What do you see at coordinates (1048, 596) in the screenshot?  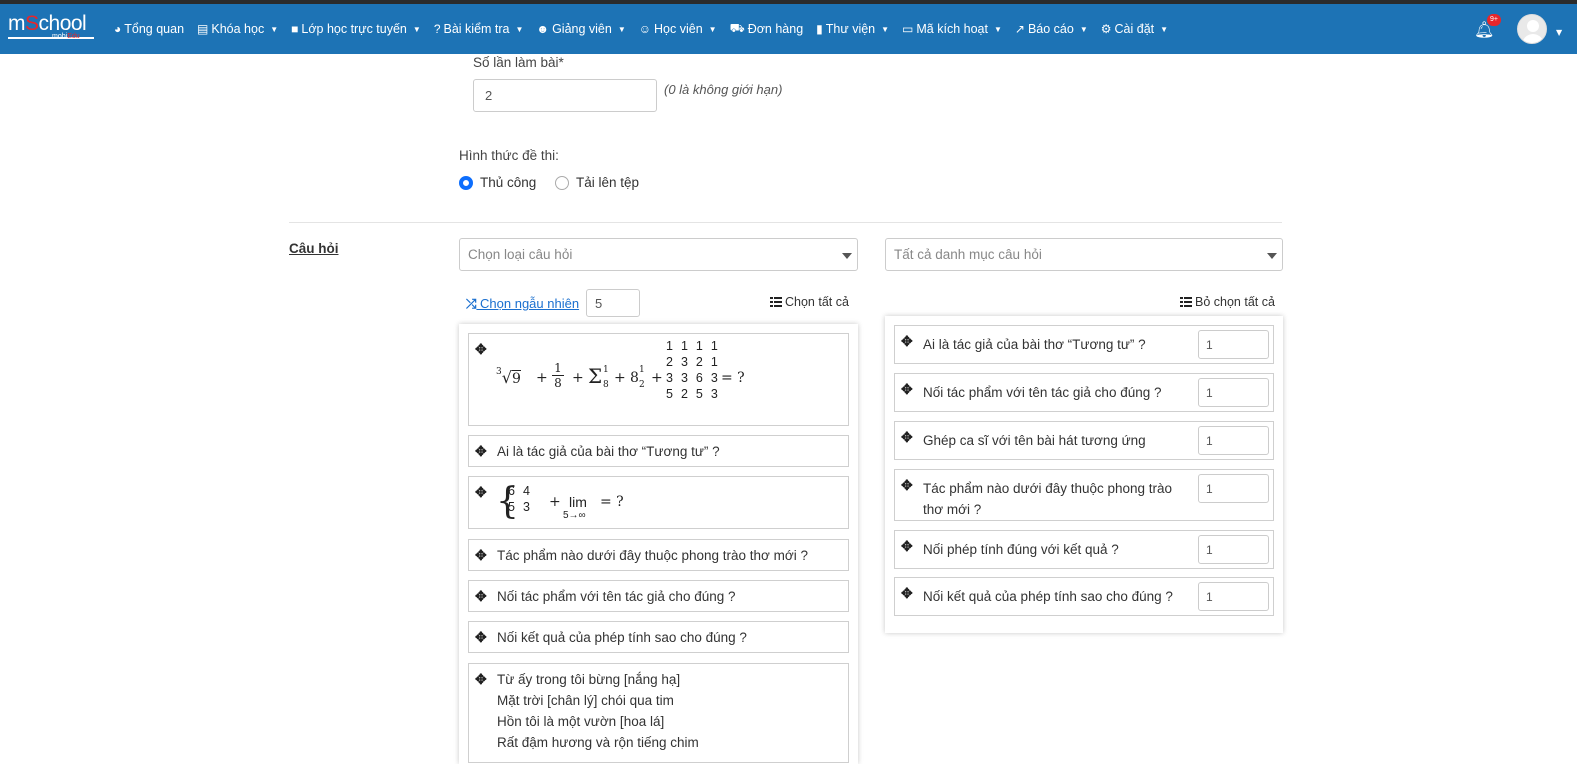 I see `question-text: Nối kết quả của phép tính sao cho đúng ?` at bounding box center [1048, 596].